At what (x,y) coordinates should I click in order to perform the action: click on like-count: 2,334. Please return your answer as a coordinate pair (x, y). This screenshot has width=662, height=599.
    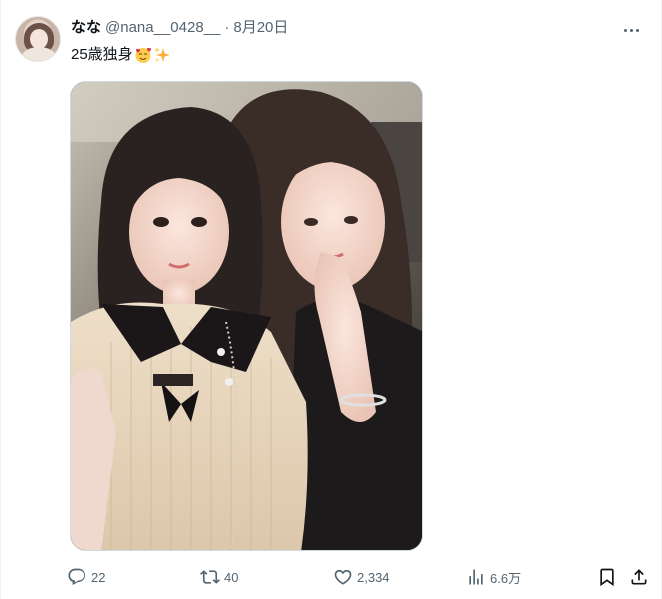
    Looking at the image, I should click on (373, 577).